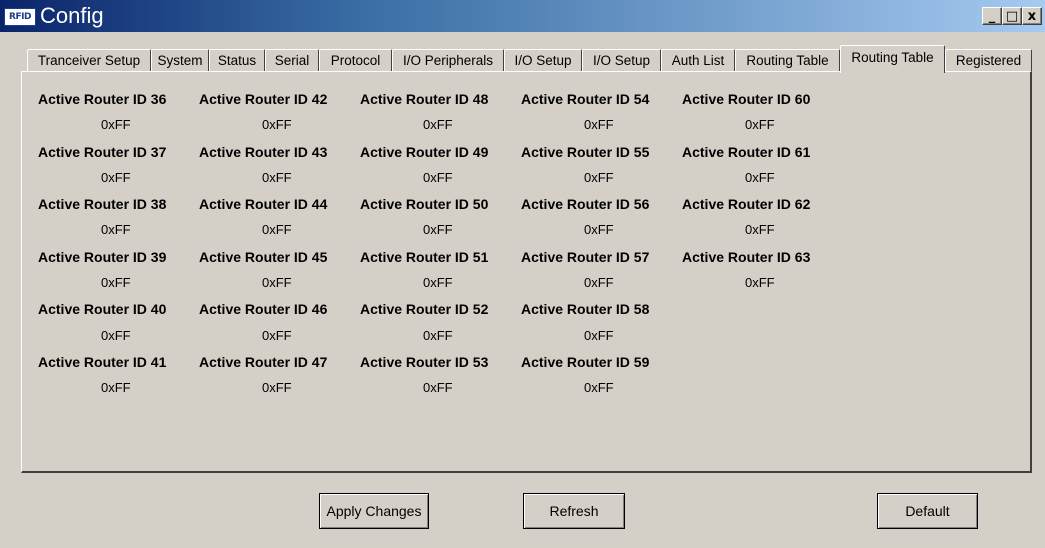 This screenshot has height=548, width=1045. What do you see at coordinates (424, 309) in the screenshot?
I see `router-52-label: Active Router ID 52` at bounding box center [424, 309].